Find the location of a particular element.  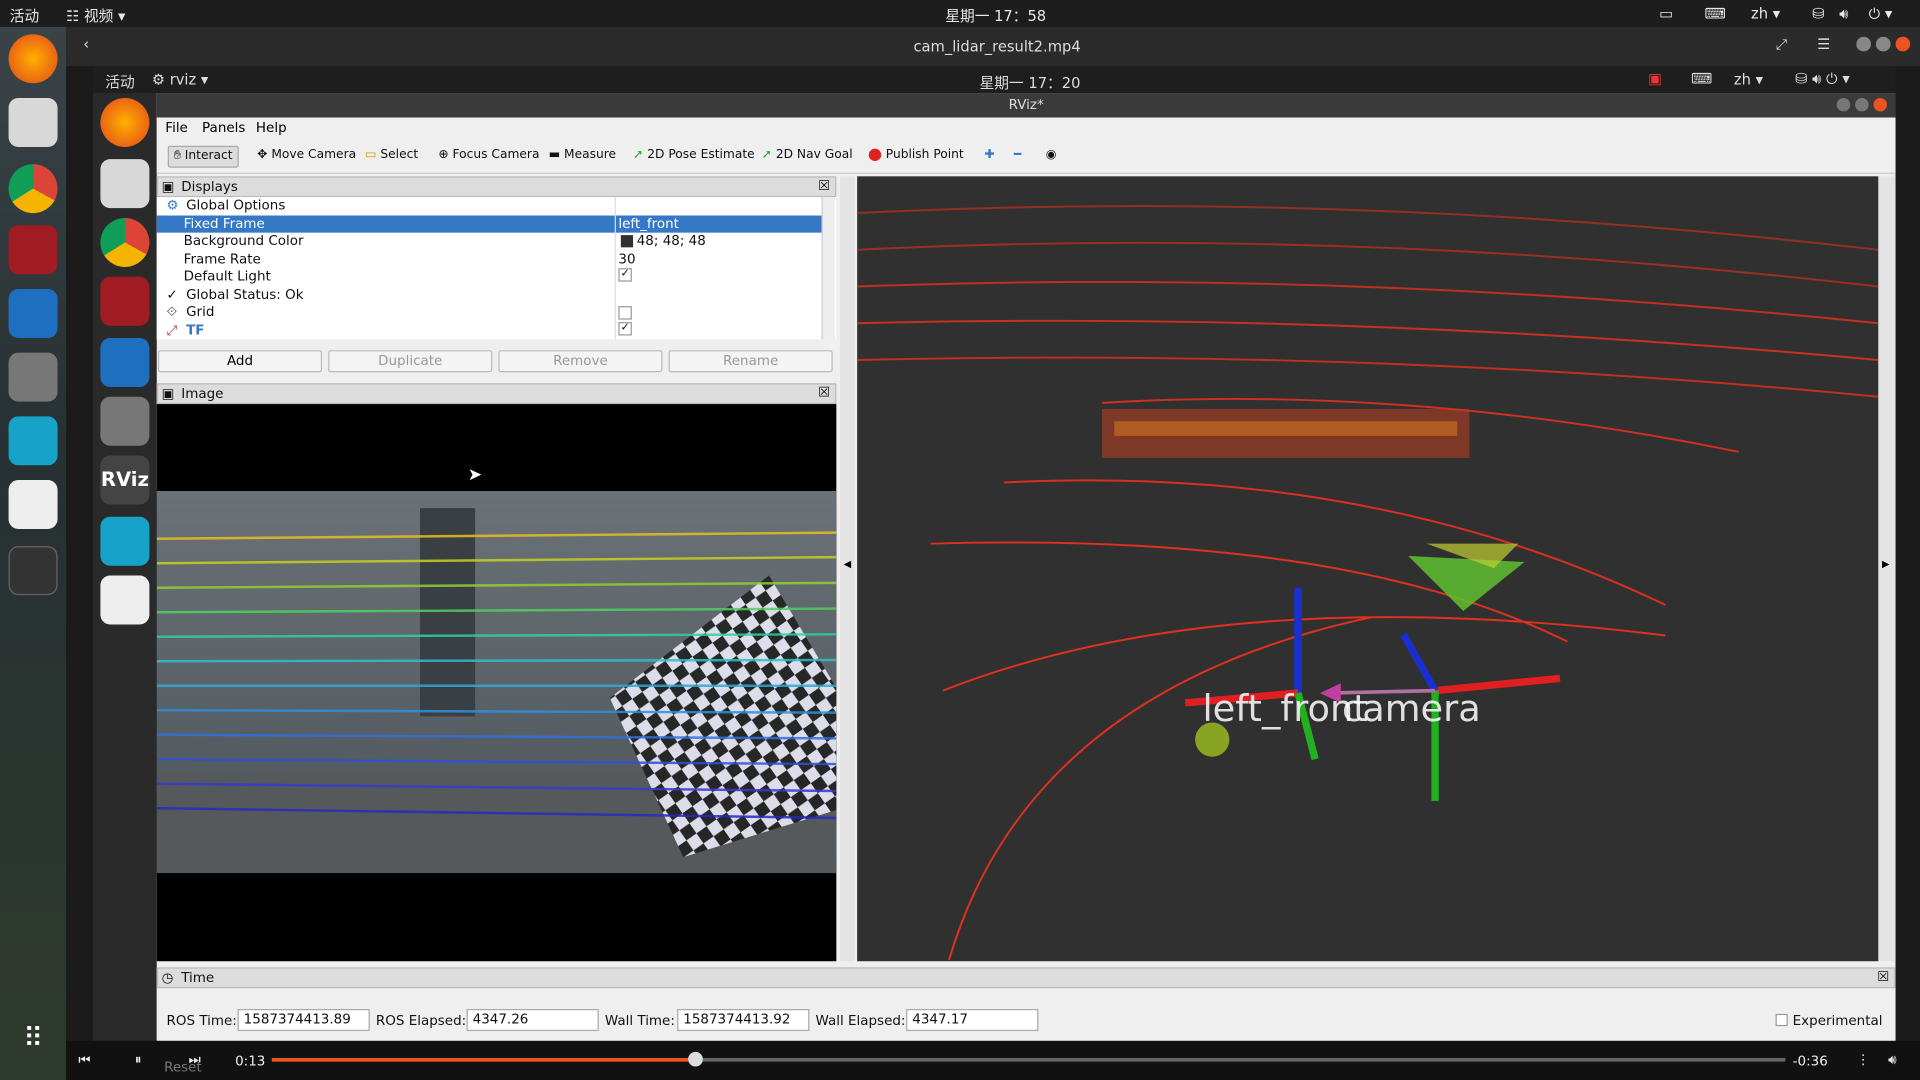

right-splitter: ▶ is located at coordinates (1887, 569).